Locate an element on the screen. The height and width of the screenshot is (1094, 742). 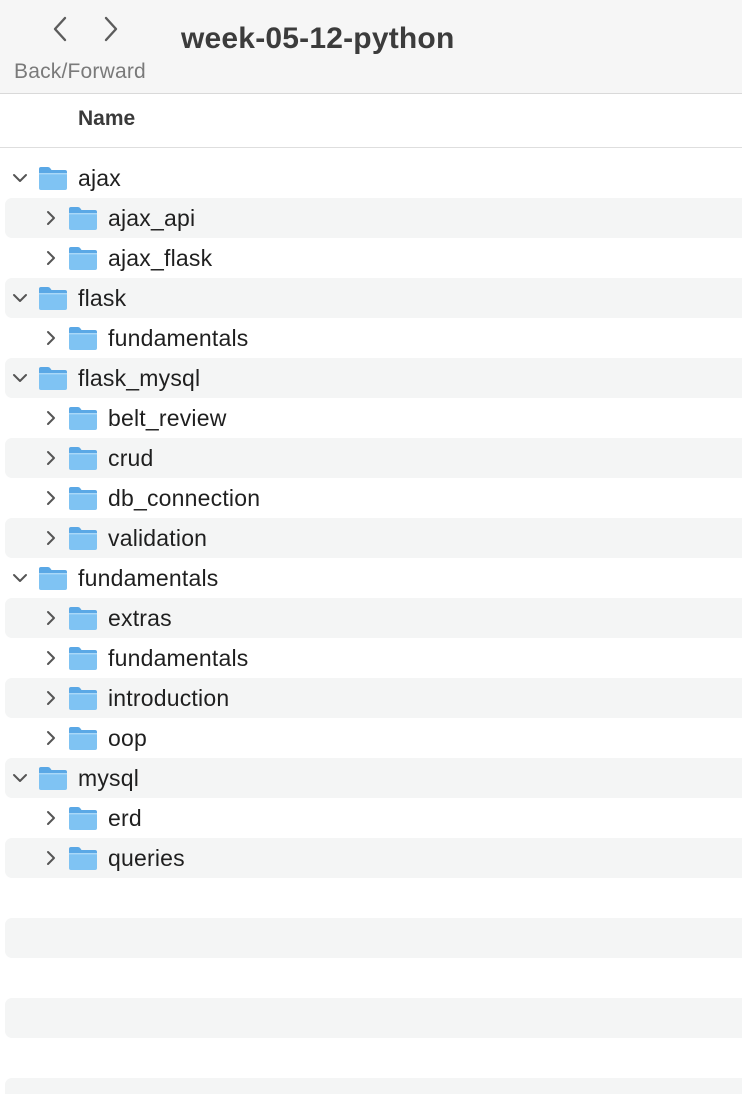
list-item: queries is located at coordinates (371, 858).